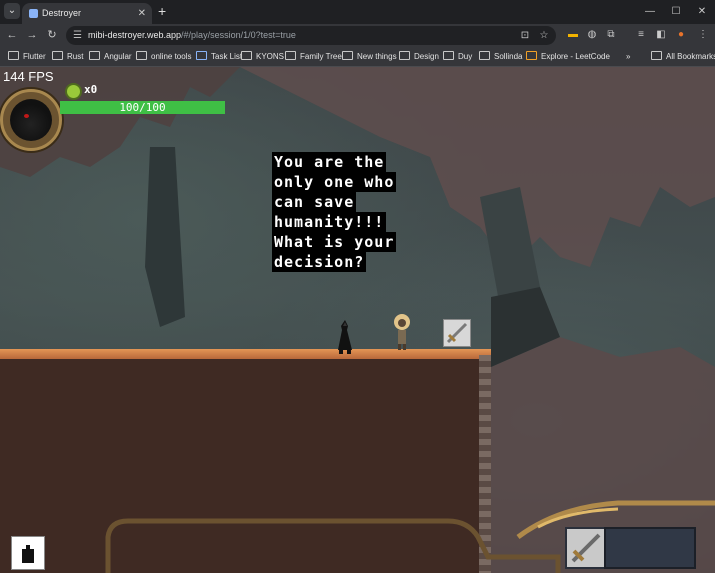 The image size is (715, 573). Describe the element at coordinates (525, 35) in the screenshot. I see `install-app-icon: ⊡` at that location.